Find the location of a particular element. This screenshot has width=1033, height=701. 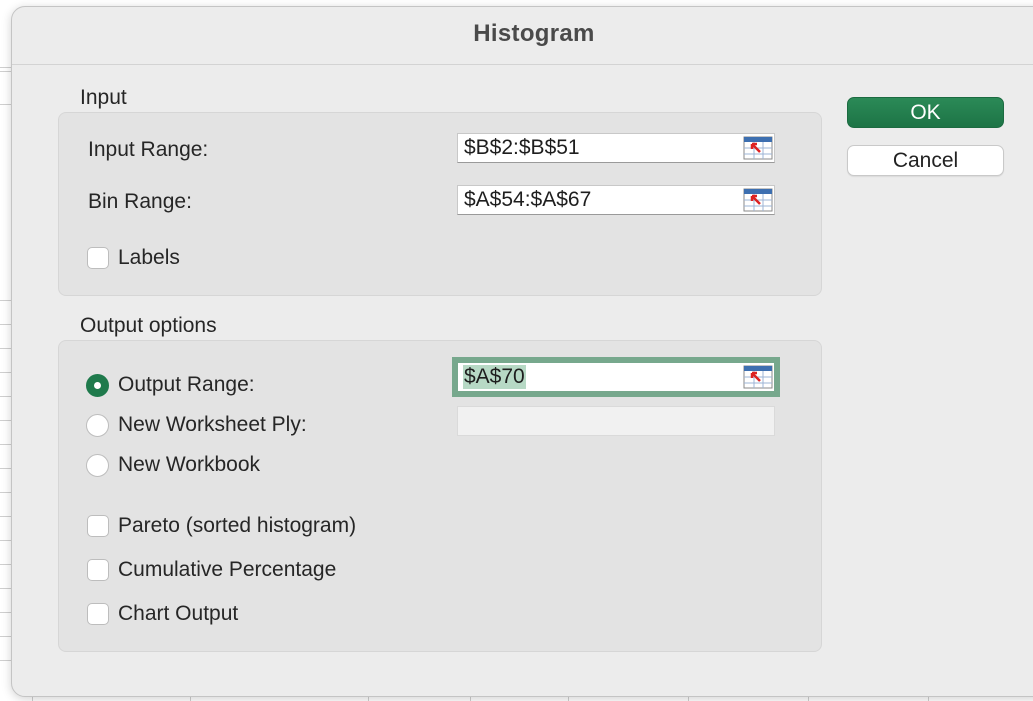

output-range-field: $A$70 is located at coordinates (616, 377).